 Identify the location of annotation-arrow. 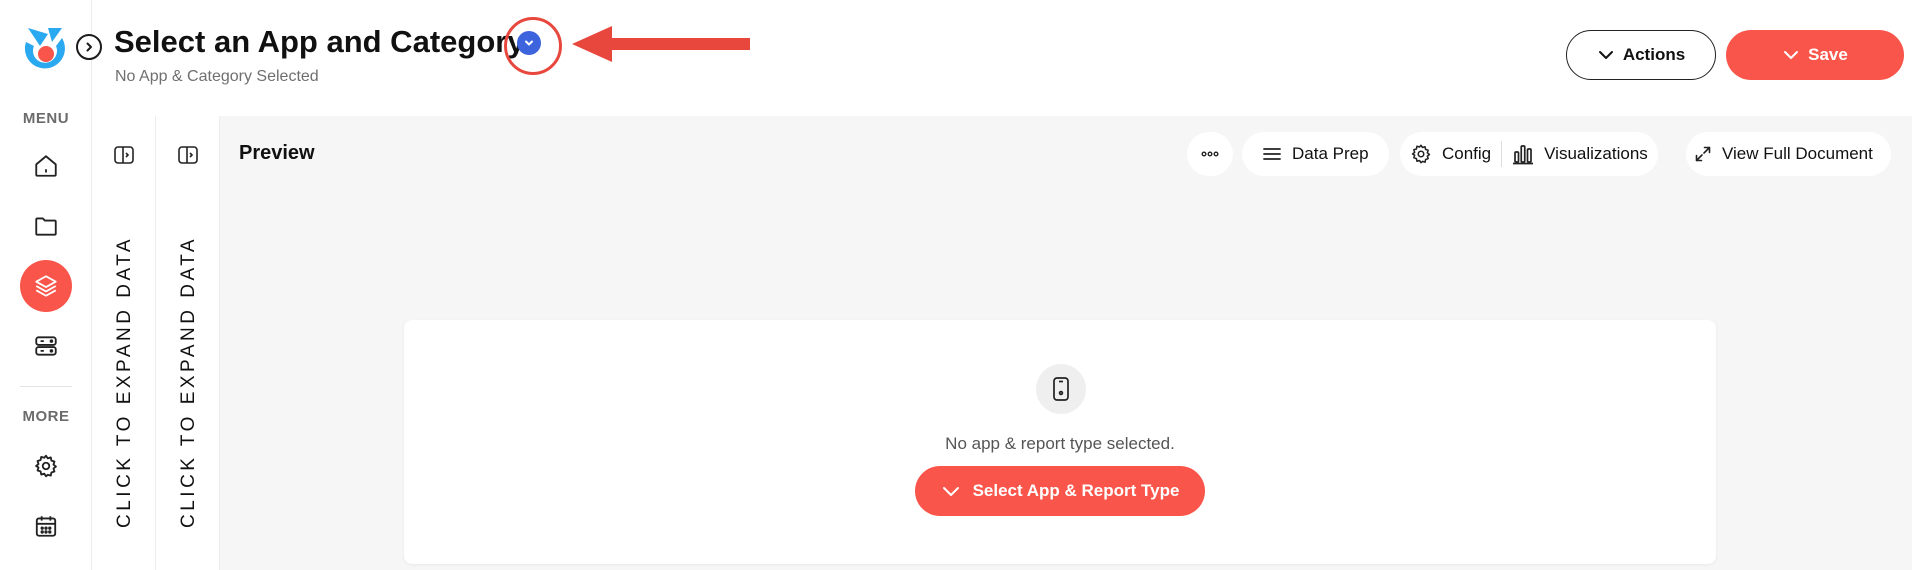
(661, 44).